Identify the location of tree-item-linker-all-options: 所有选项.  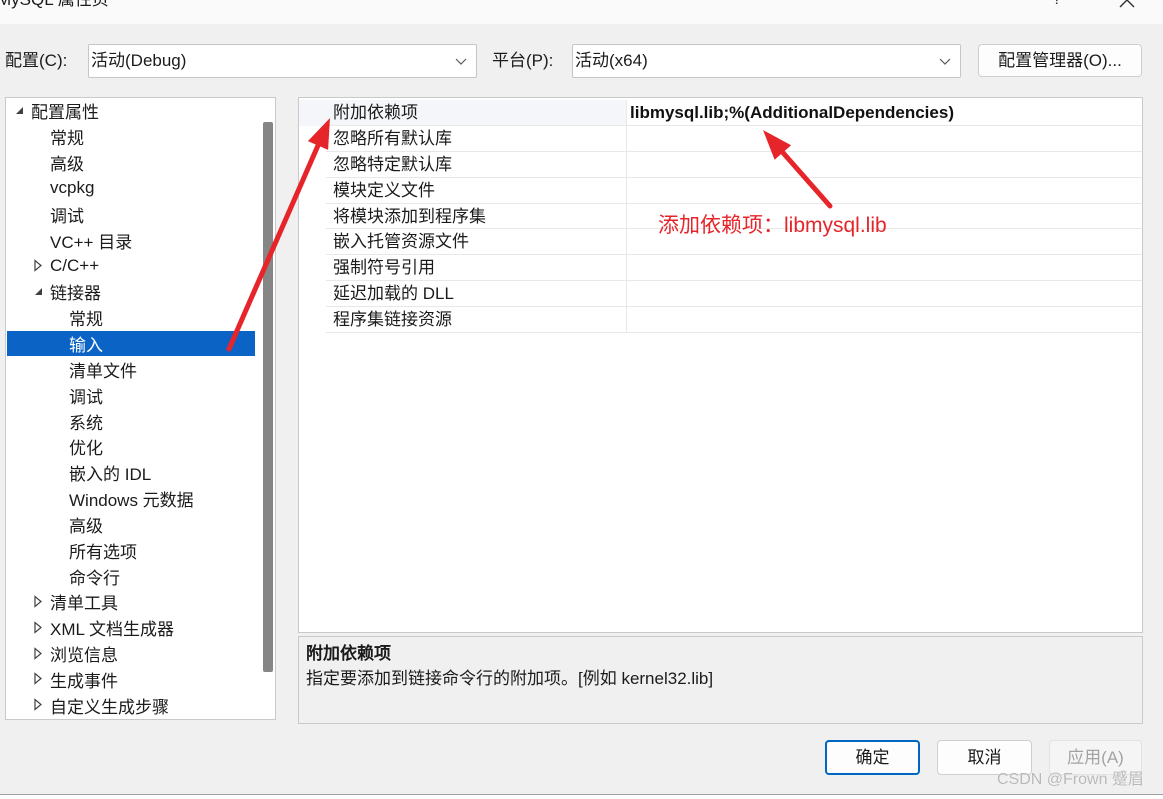
(131, 550).